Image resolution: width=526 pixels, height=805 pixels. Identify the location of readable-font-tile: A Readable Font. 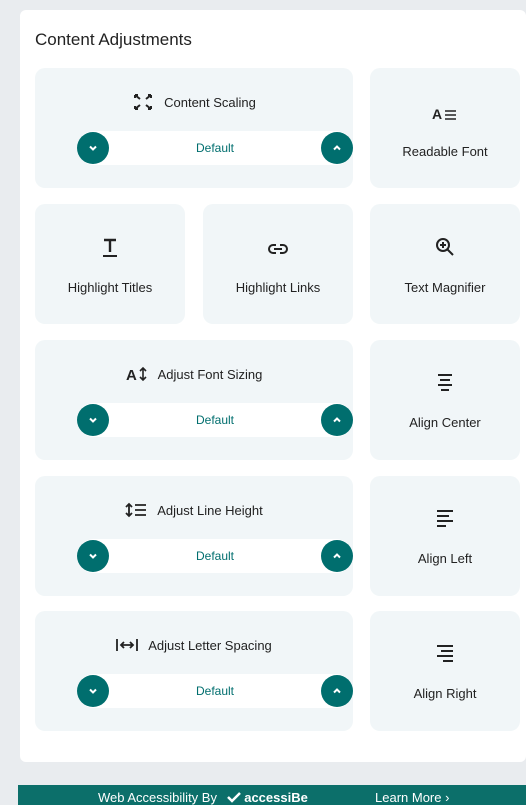
(445, 128).